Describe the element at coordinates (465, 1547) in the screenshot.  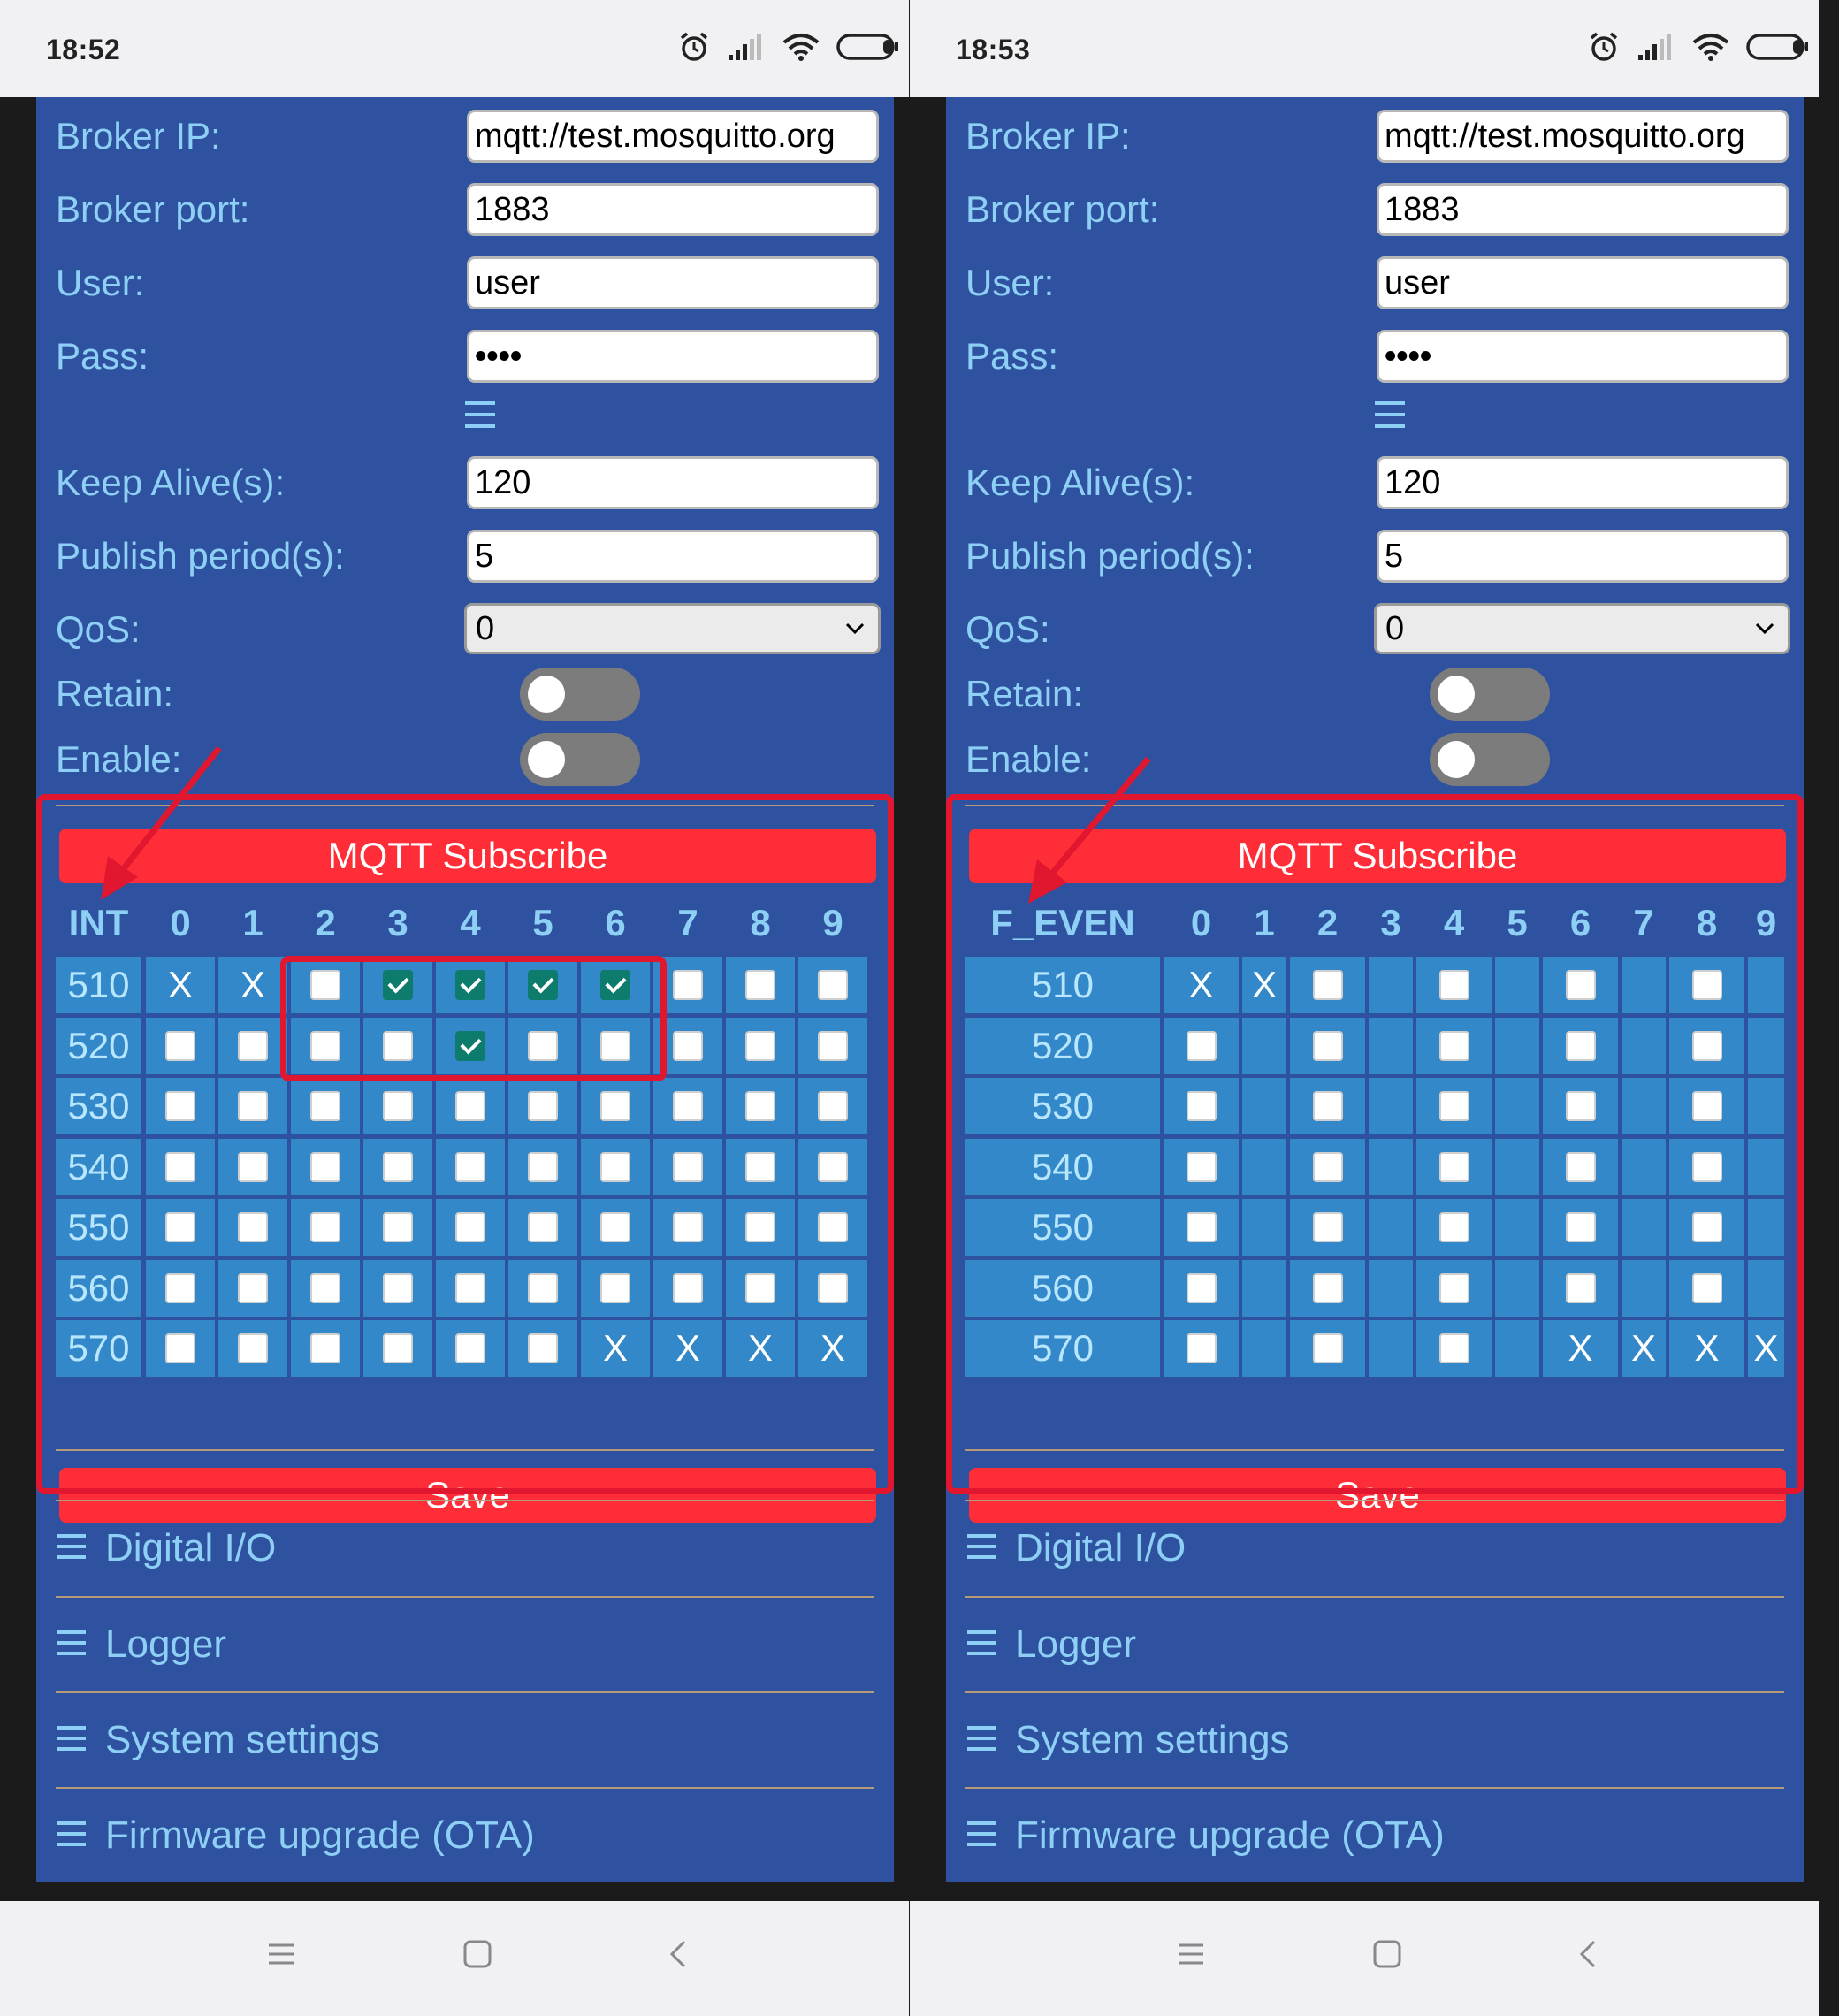
I see `accordion-digital-io: Digital I/O` at that location.